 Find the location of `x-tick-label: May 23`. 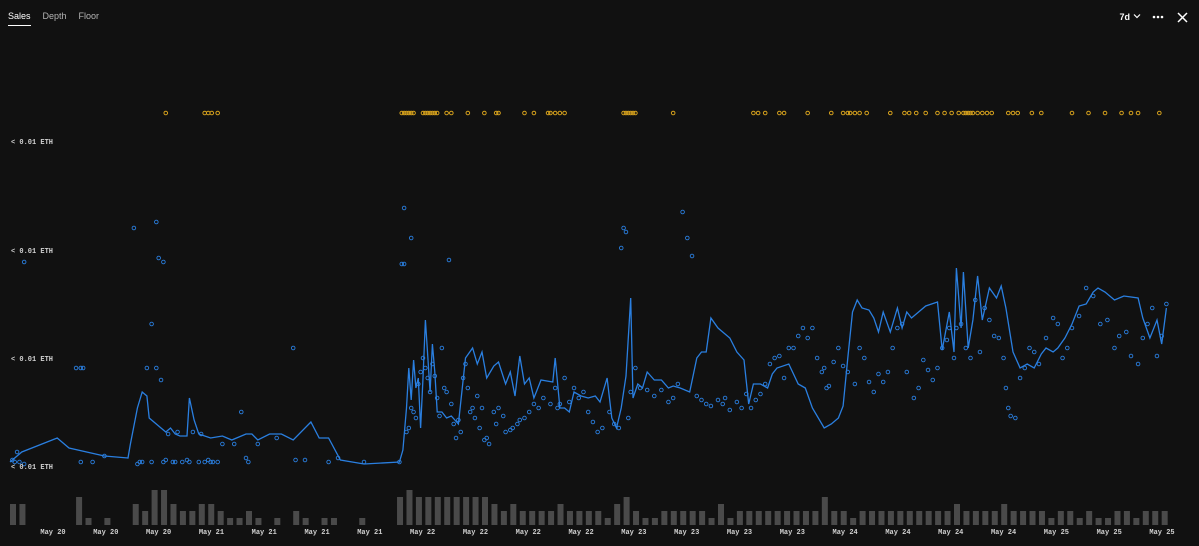

x-tick-label: May 23 is located at coordinates (739, 533).